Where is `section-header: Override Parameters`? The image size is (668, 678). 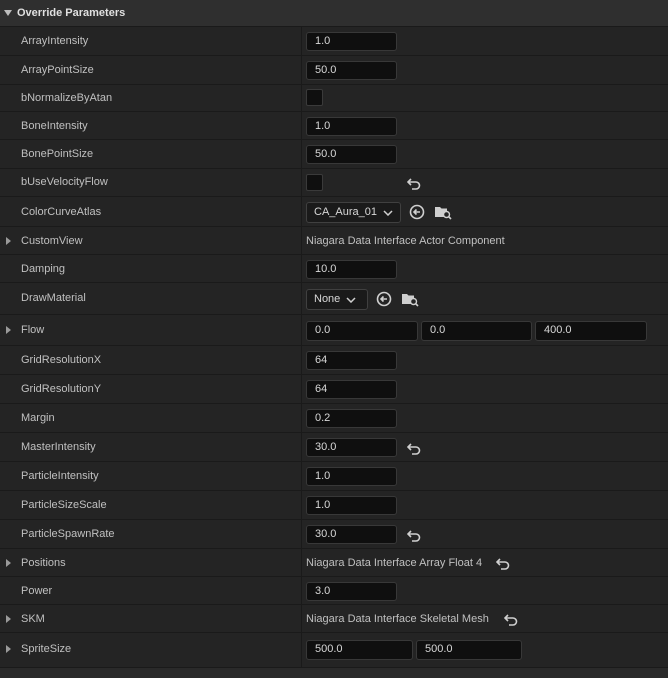
section-header: Override Parameters is located at coordinates (334, 13).